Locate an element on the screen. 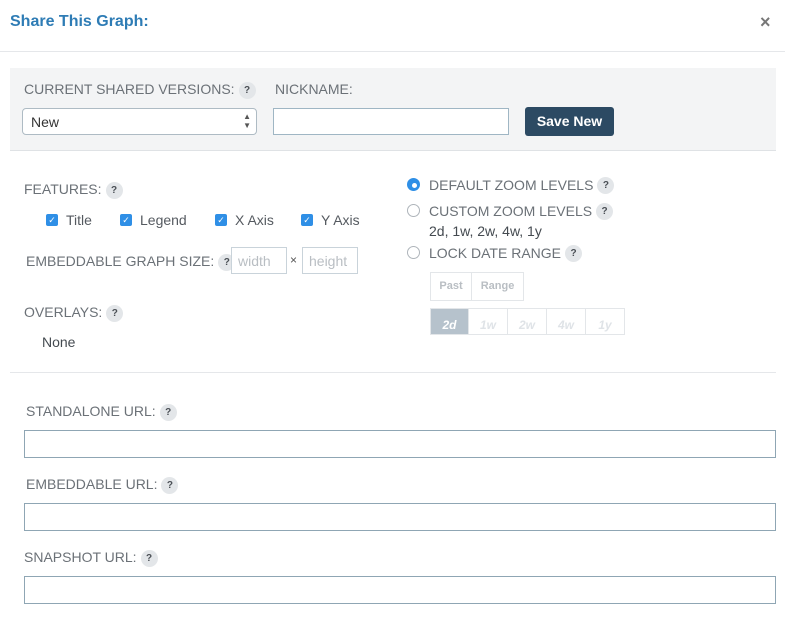 This screenshot has width=785, height=618. current-versions-label: CURRENT SHARED VERSIONS: is located at coordinates (129, 89).